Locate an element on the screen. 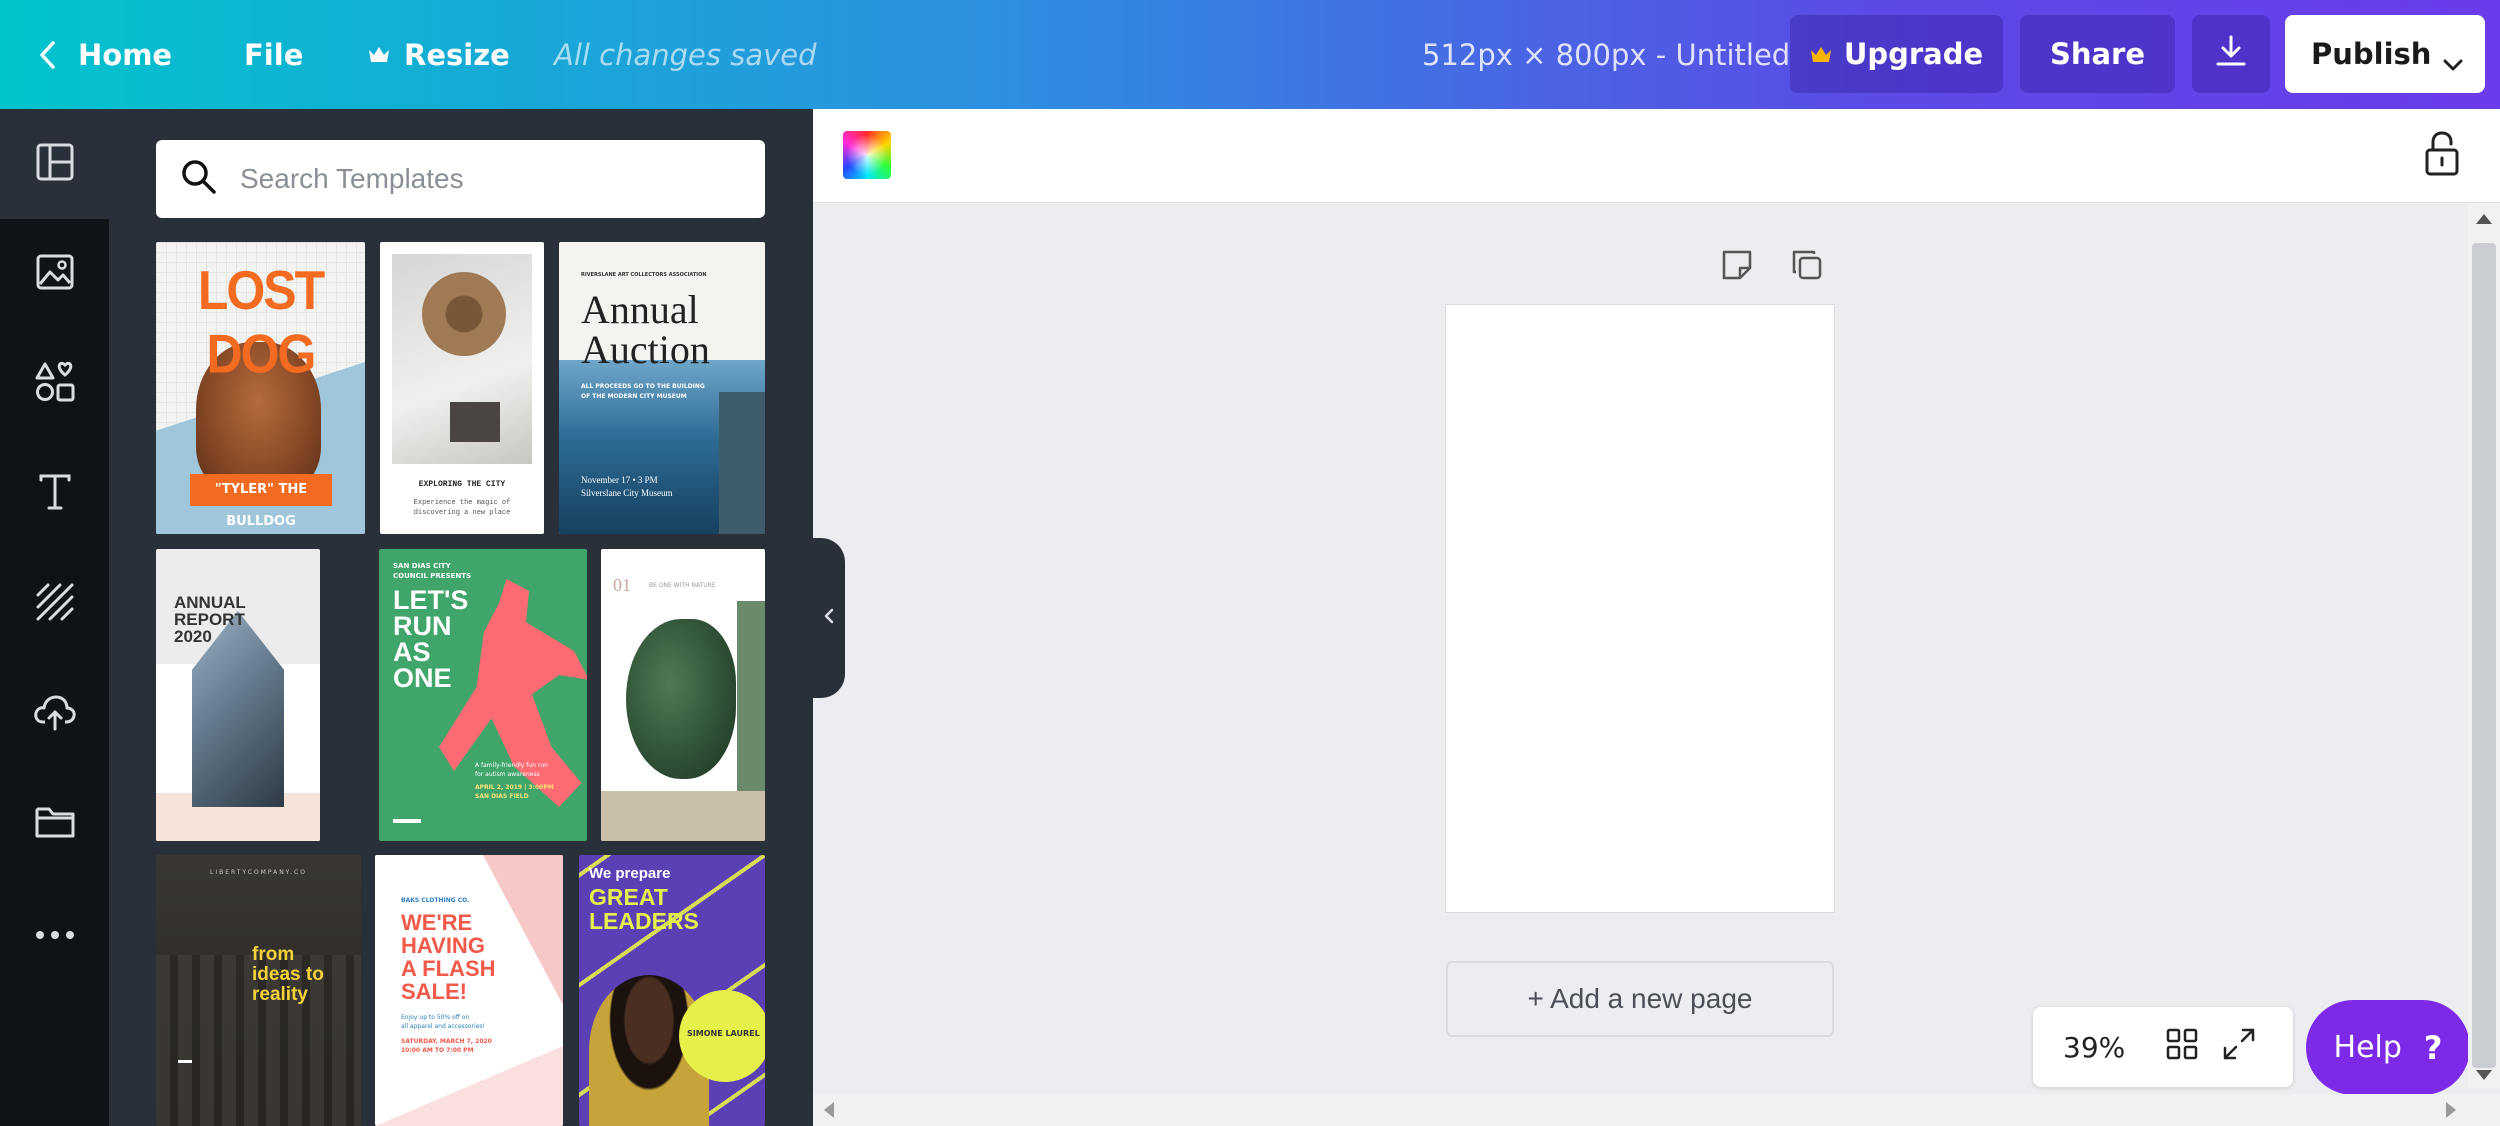 The image size is (2500, 1126). template-title: EXPLORING THE CITY is located at coordinates (462, 484).